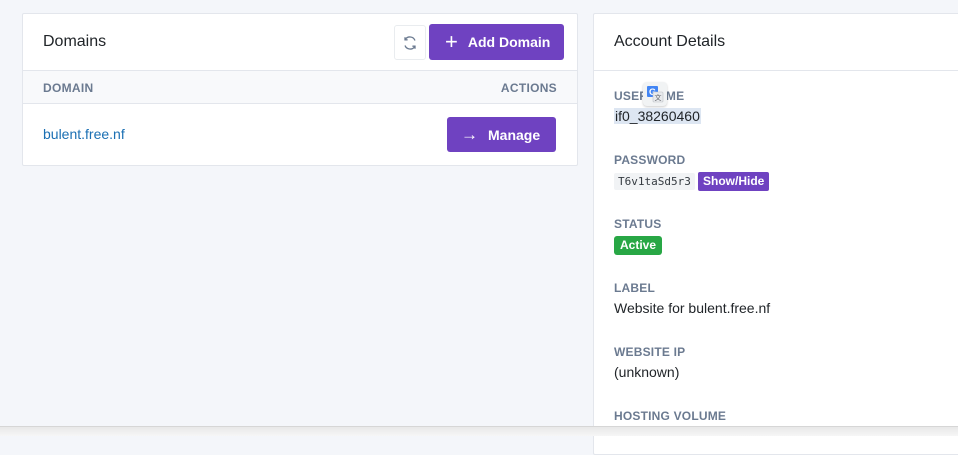  I want to click on status-badge: Active, so click(638, 245).